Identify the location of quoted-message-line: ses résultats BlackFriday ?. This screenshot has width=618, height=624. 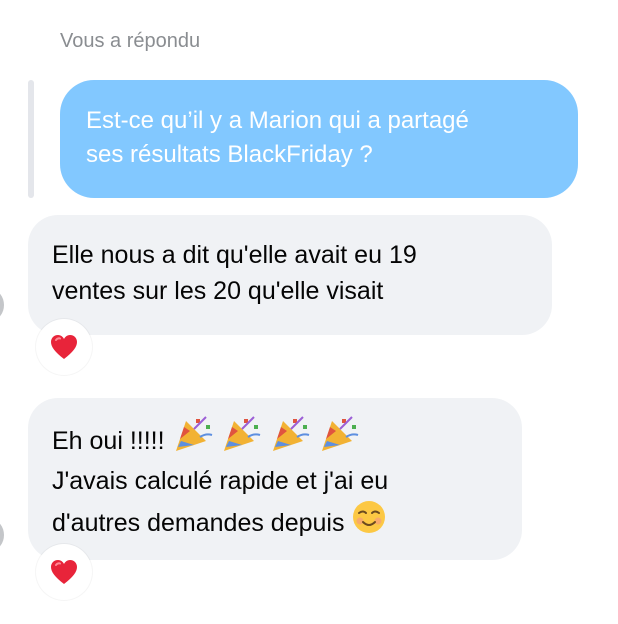
(229, 154).